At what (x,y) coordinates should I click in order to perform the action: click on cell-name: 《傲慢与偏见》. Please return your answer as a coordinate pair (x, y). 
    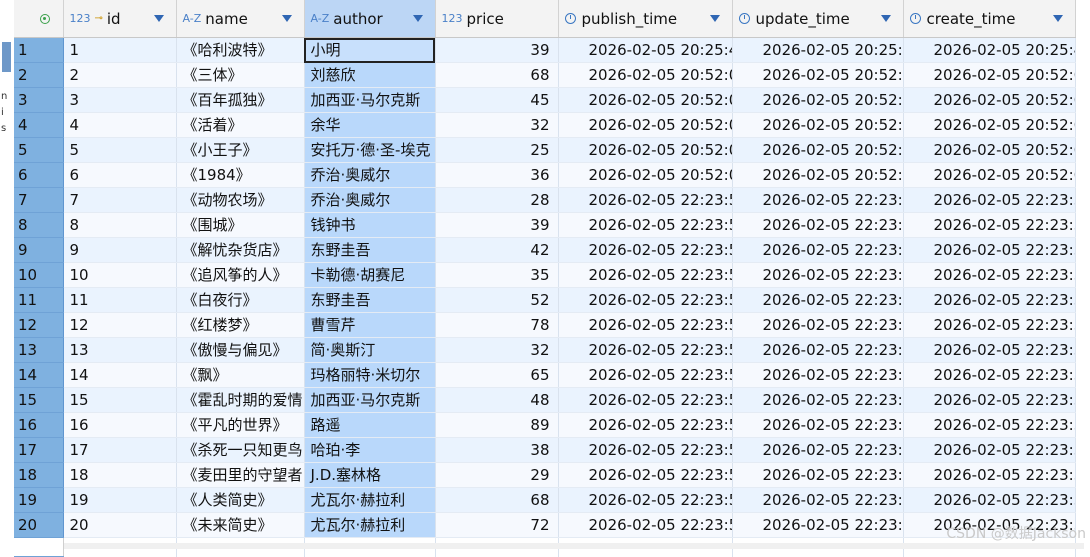
    Looking at the image, I should click on (240, 350).